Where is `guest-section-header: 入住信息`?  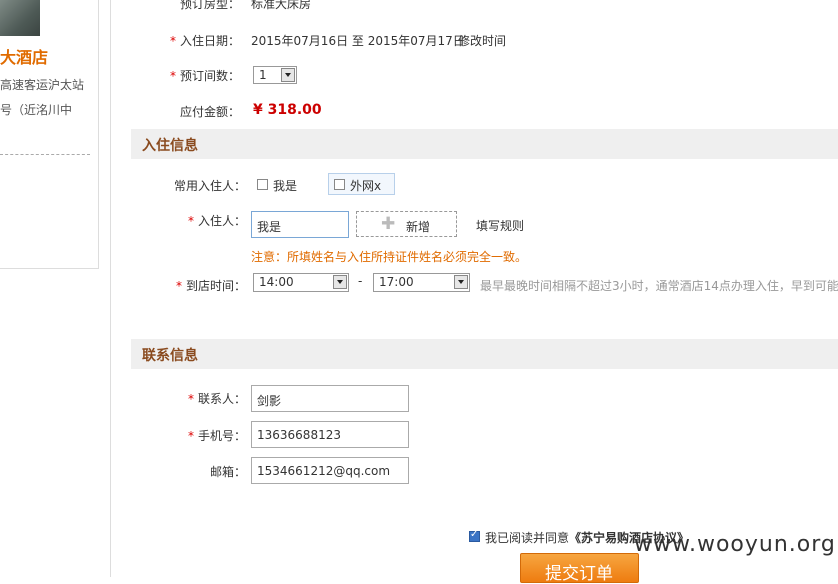 guest-section-header: 入住信息 is located at coordinates (484, 144).